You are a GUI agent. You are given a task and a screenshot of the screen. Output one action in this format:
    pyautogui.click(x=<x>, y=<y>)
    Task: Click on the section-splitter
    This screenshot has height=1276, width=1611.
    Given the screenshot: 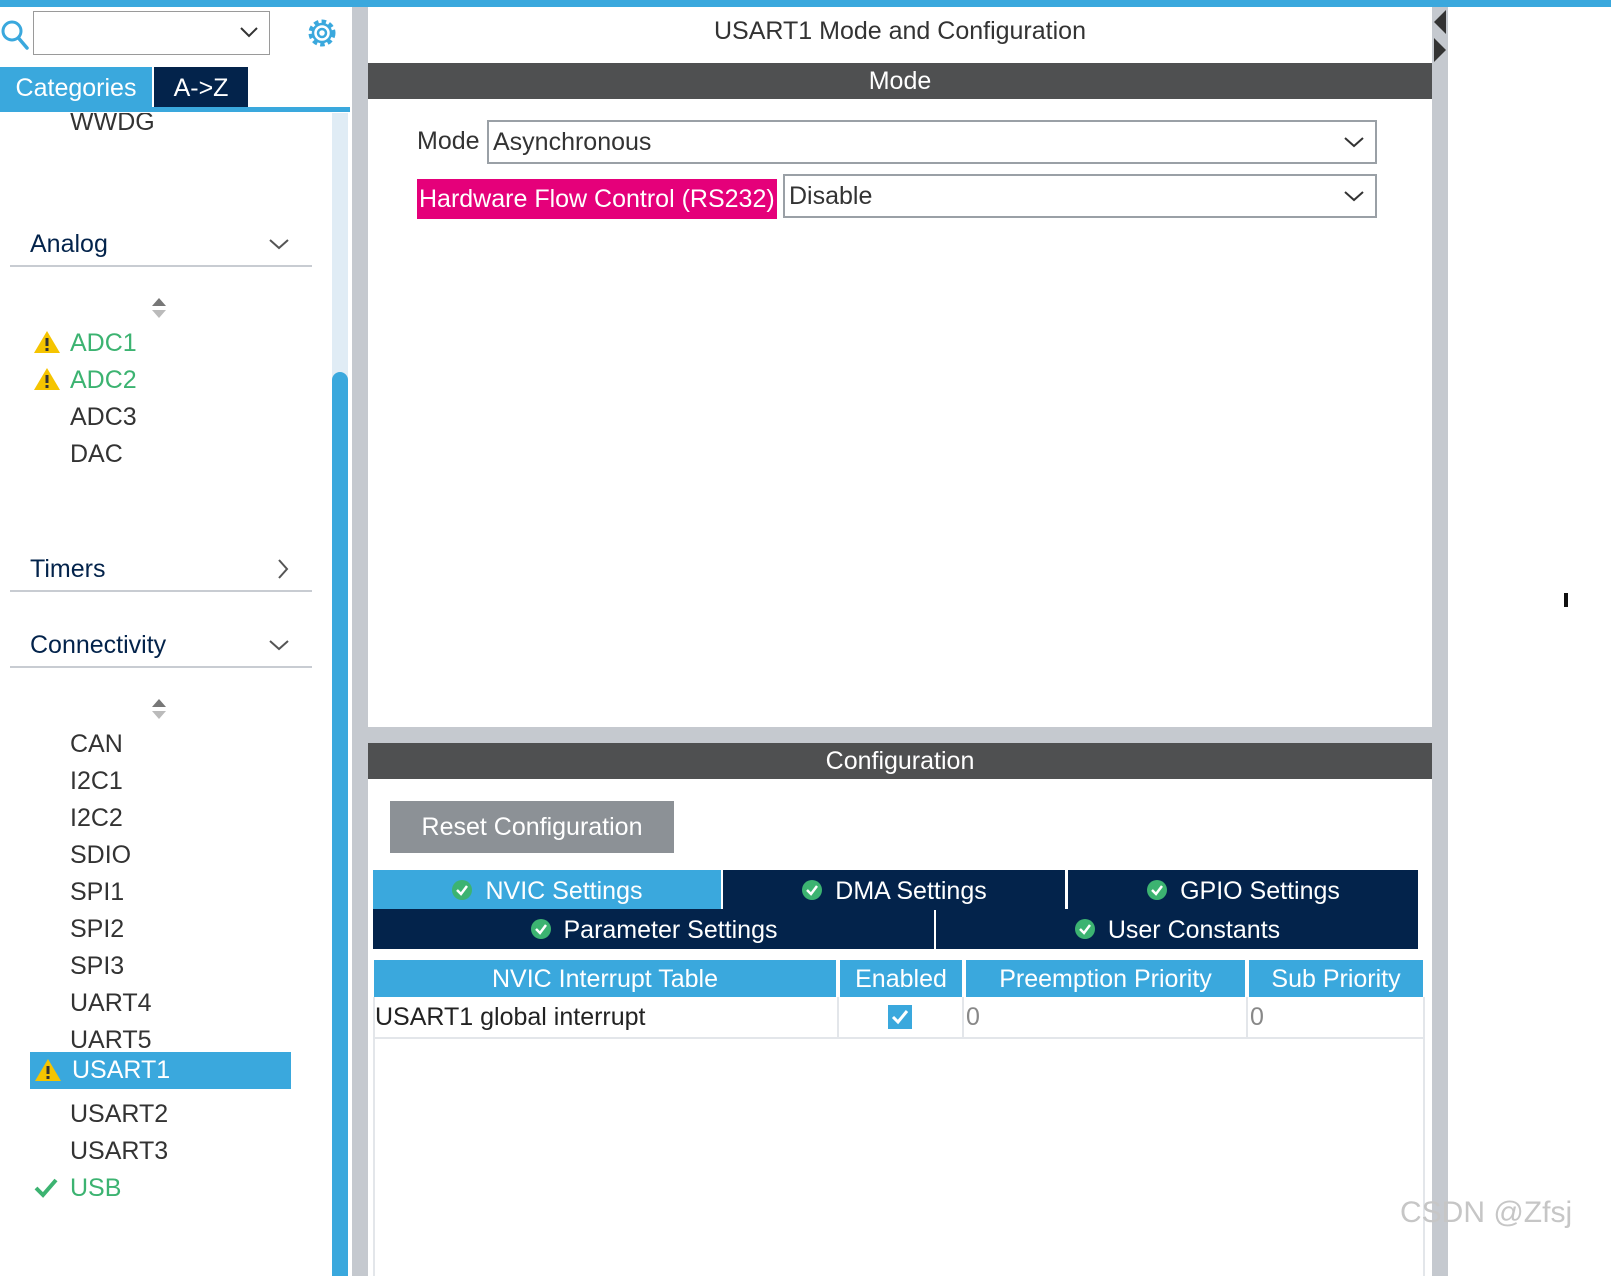 What is the action you would take?
    pyautogui.click(x=900, y=735)
    